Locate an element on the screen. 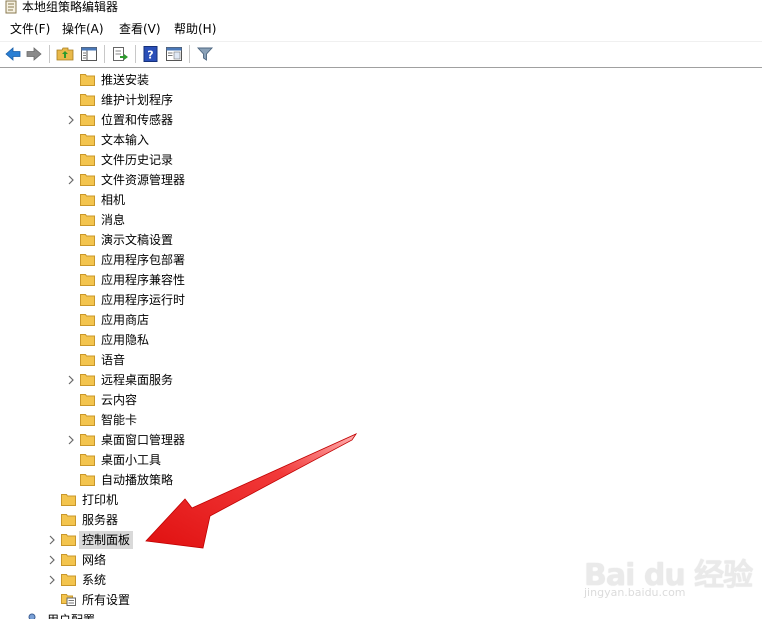  forward-icon is located at coordinates (34, 54).